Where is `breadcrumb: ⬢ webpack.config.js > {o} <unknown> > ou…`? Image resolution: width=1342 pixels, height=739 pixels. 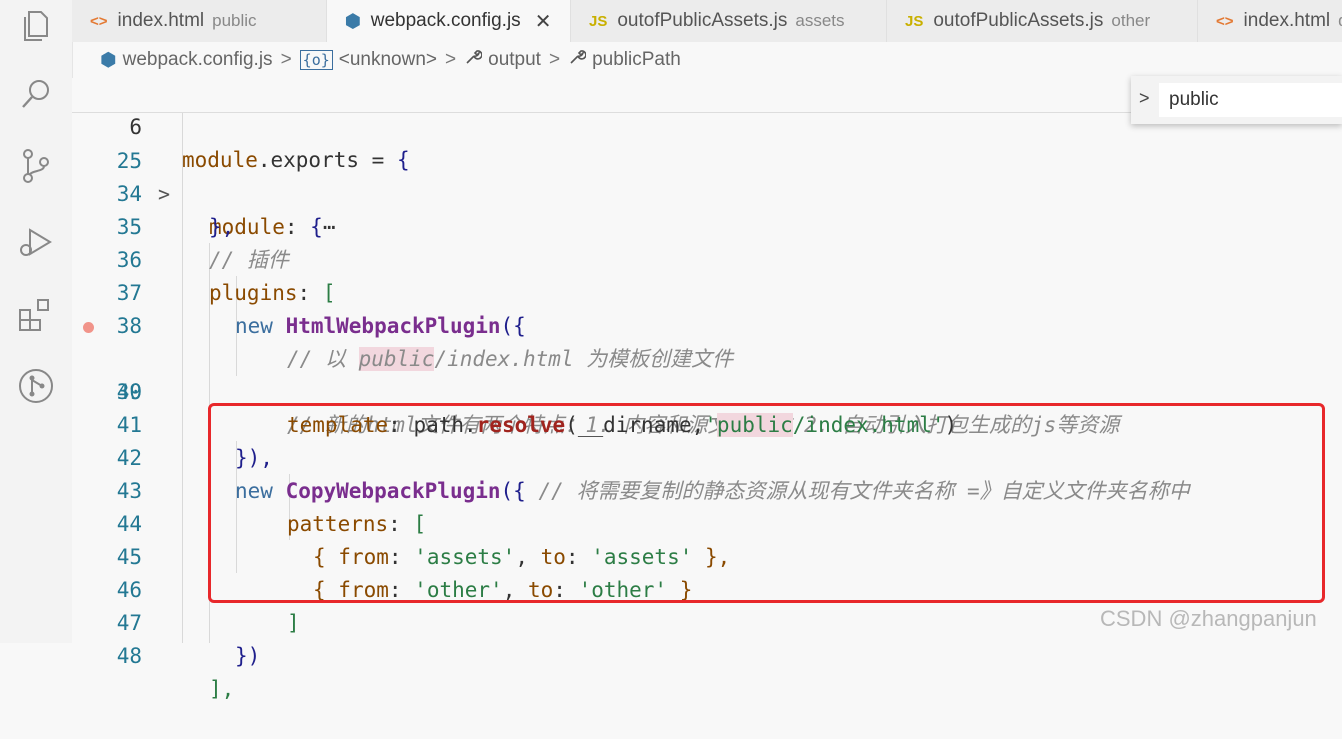
breadcrumb: ⬢ webpack.config.js > {o} <unknown> > ou… is located at coordinates (707, 60).